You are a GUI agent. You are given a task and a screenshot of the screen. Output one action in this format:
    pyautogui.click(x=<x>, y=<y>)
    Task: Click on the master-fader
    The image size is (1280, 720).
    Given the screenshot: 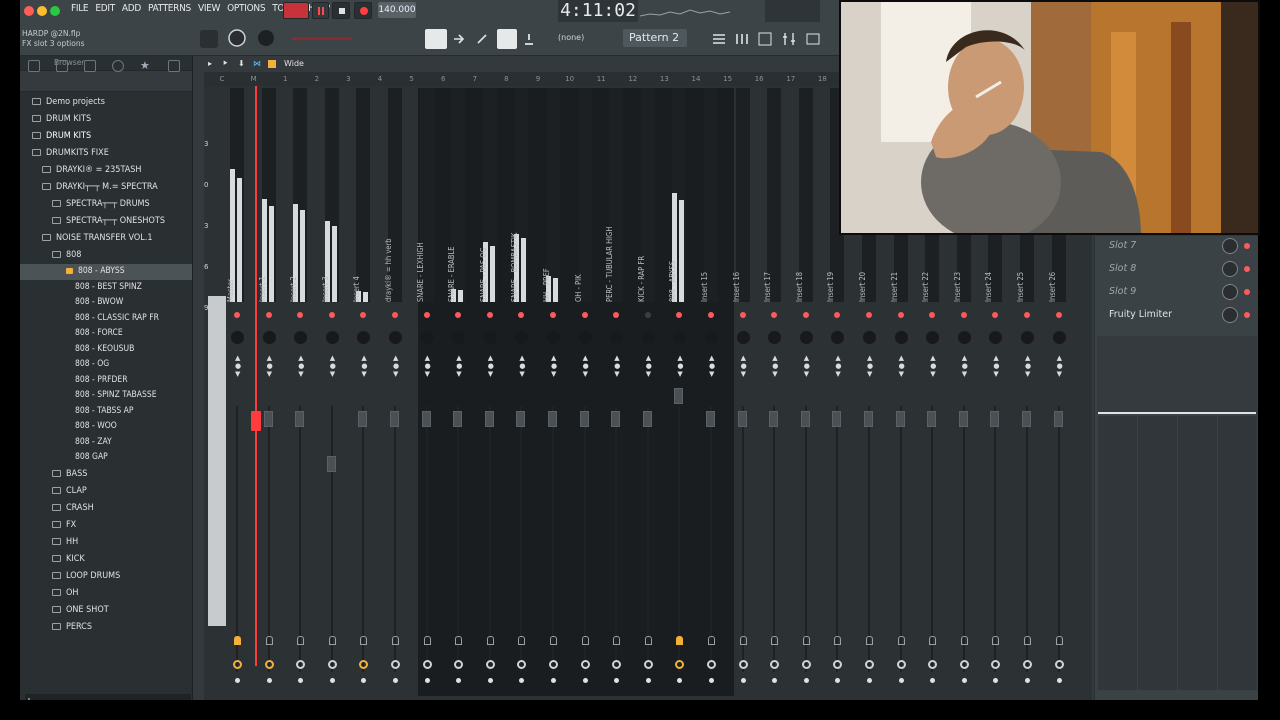 What is the action you would take?
    pyautogui.click(x=256, y=421)
    